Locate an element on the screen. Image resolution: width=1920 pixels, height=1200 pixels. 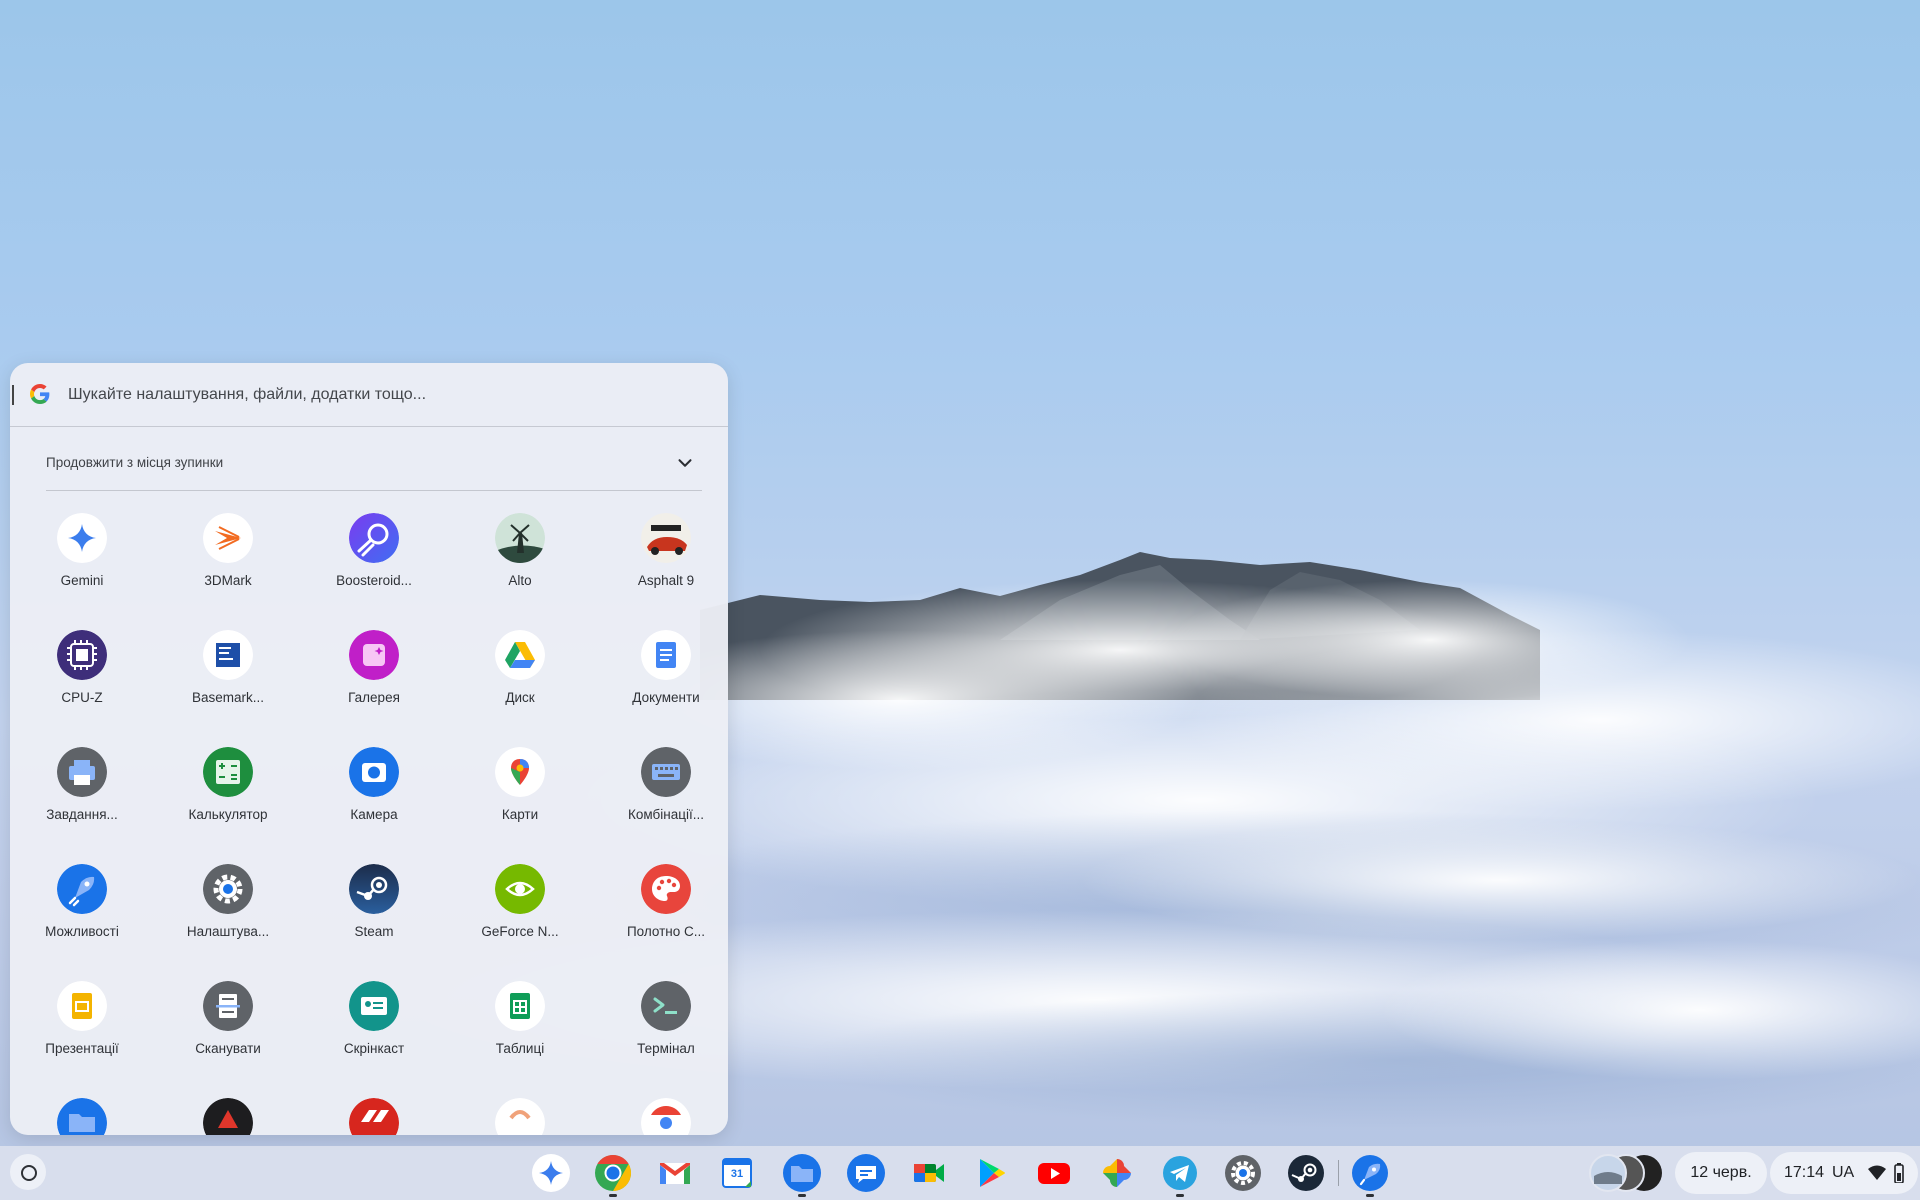
play-store-icon is located at coordinates (992, 1173).